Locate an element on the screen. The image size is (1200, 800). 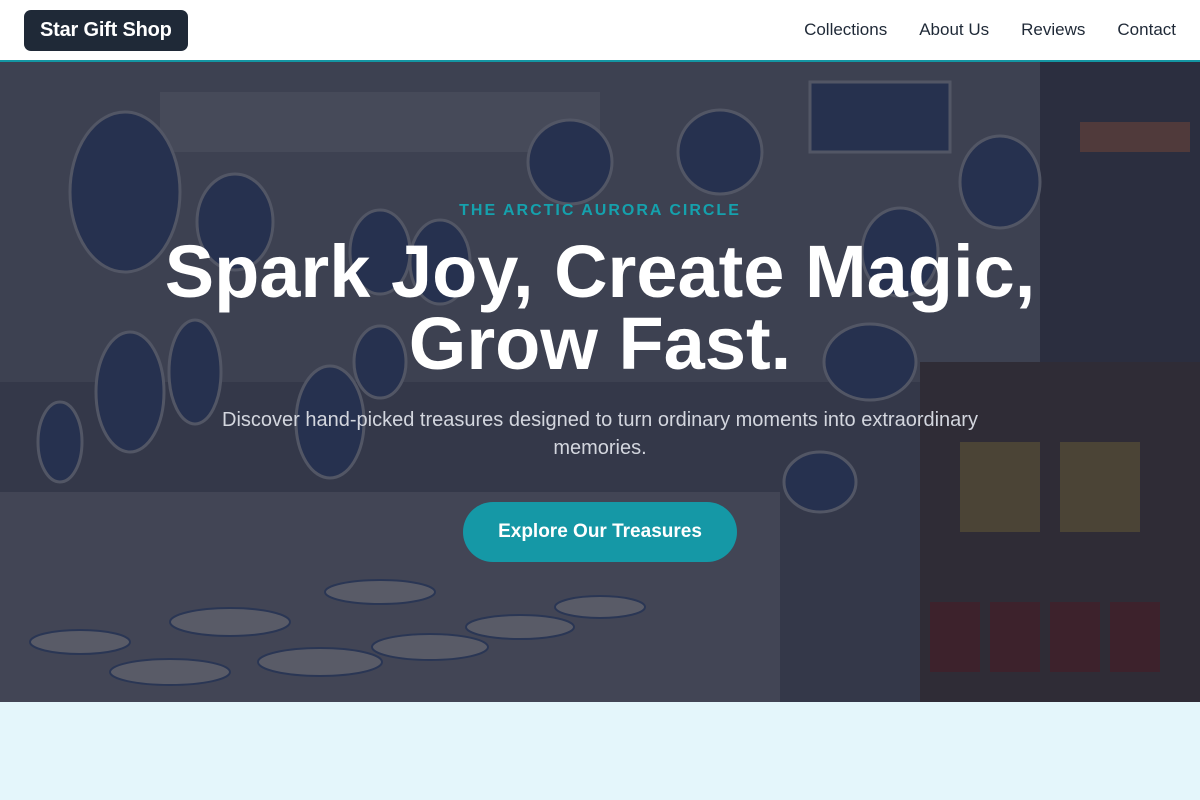
brand-logo: Star Gift Shop is located at coordinates (106, 30).